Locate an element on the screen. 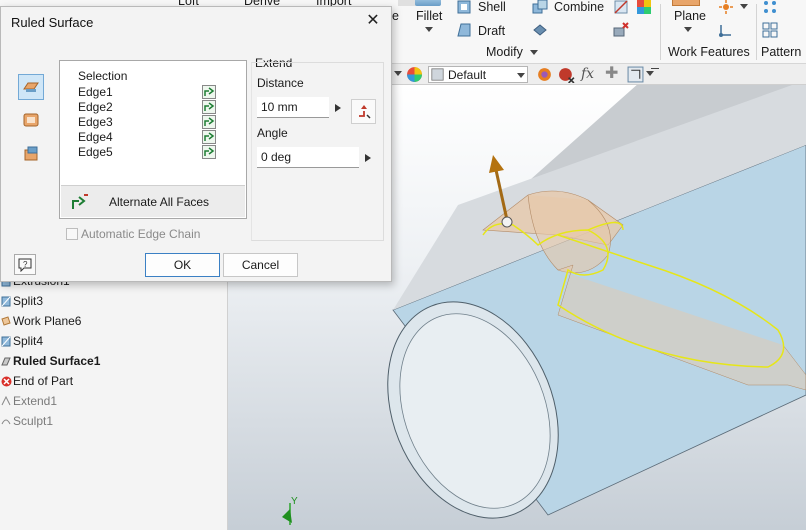  selection-header: Selection is located at coordinates (103, 76).